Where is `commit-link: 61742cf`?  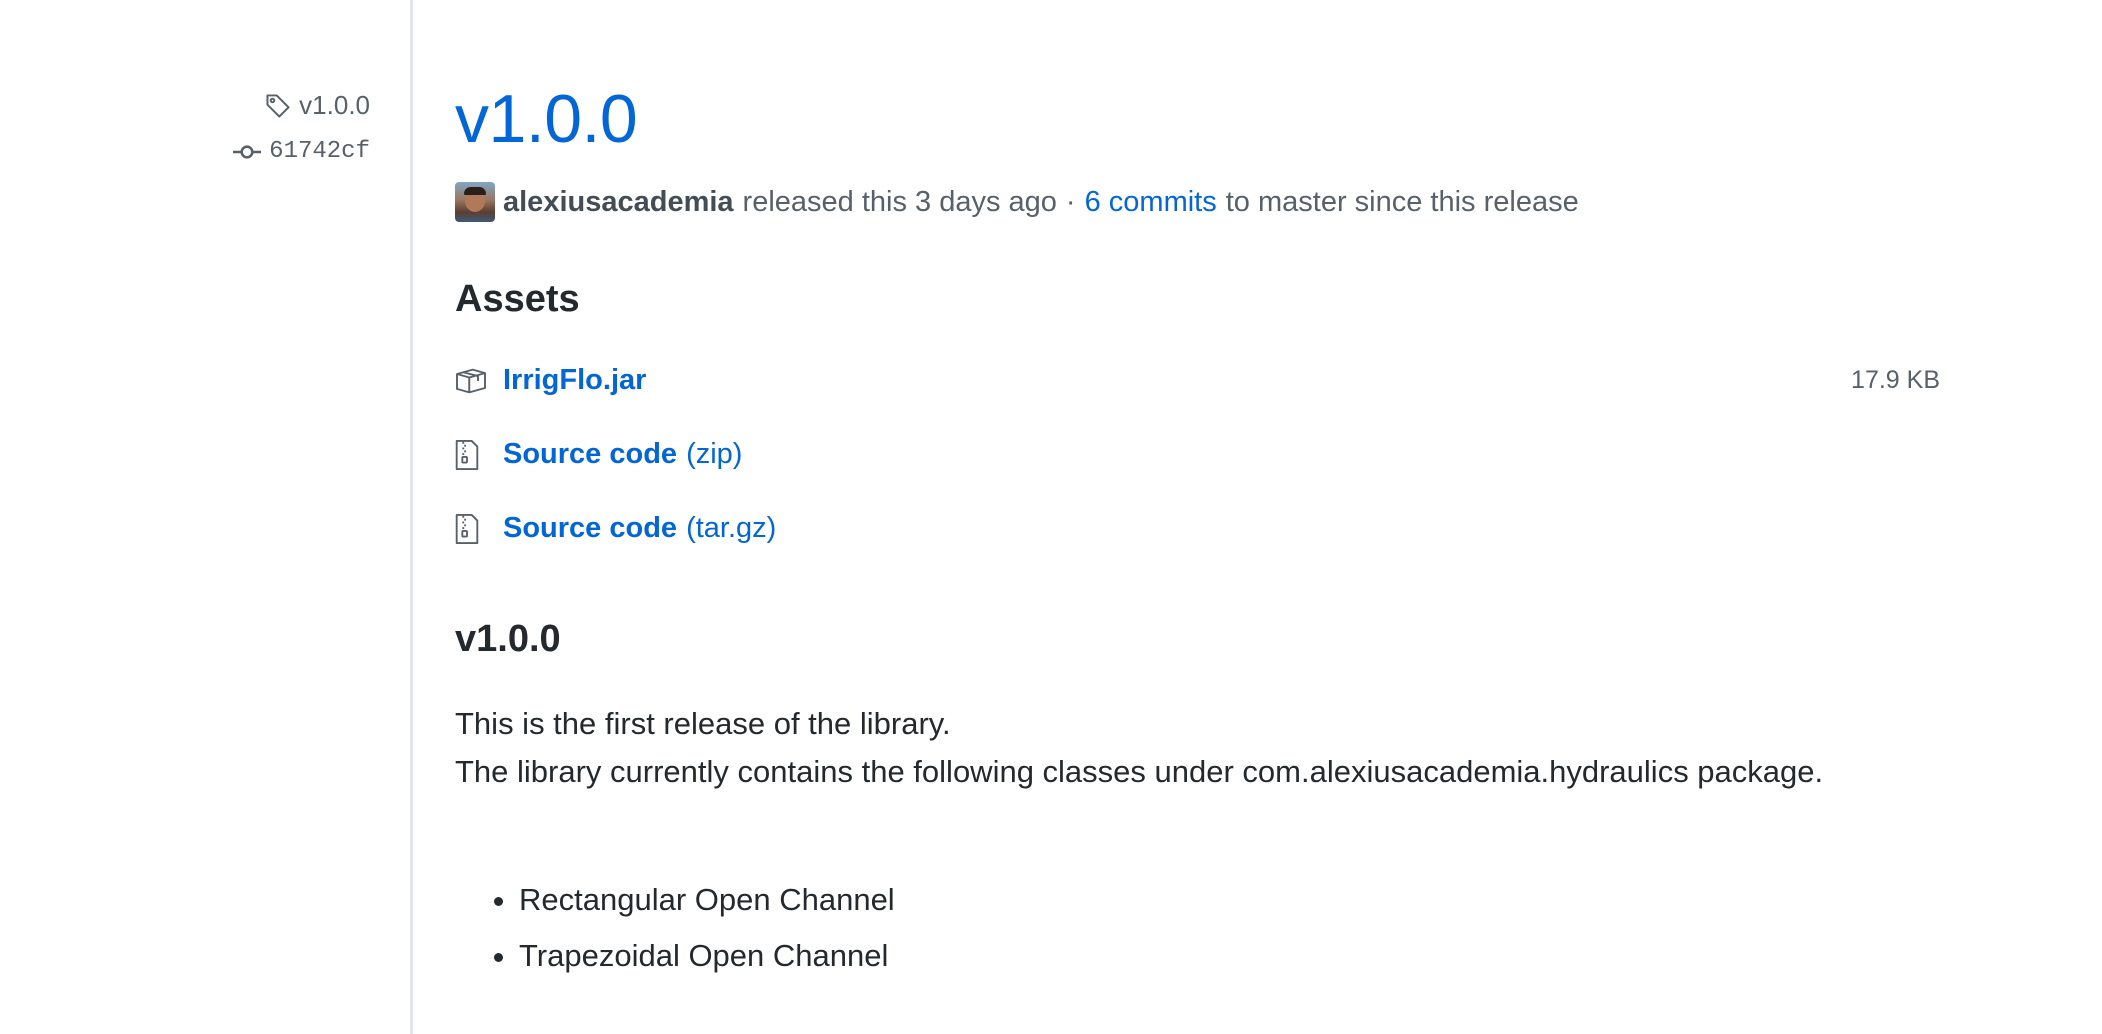 commit-link: 61742cf is located at coordinates (301, 151).